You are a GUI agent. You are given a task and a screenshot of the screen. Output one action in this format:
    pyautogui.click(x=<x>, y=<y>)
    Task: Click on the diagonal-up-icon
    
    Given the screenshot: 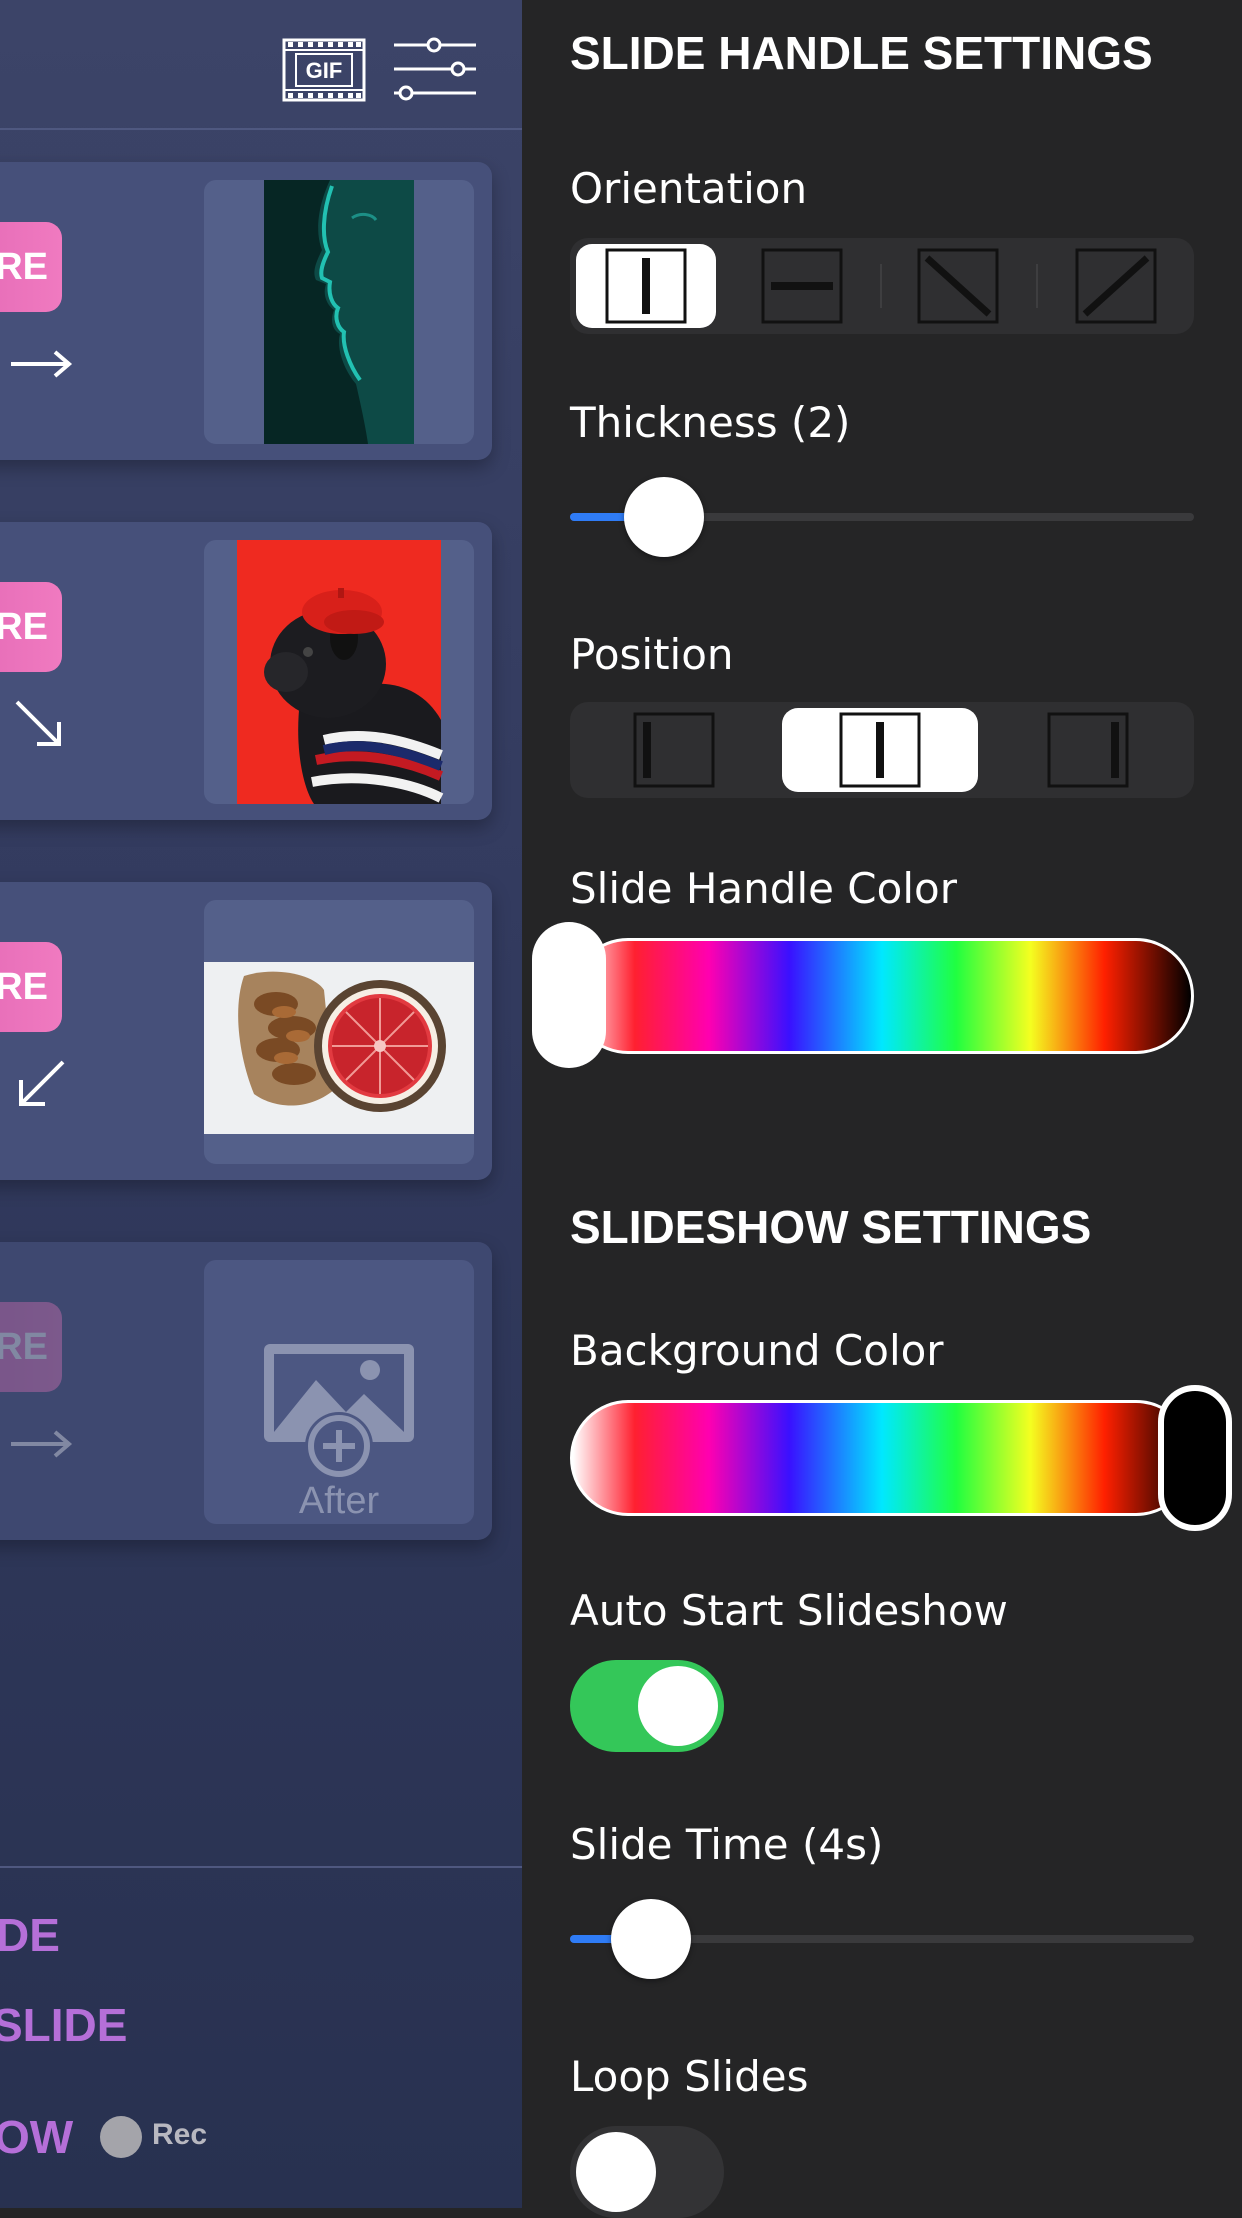 What is the action you would take?
    pyautogui.click(x=1116, y=286)
    